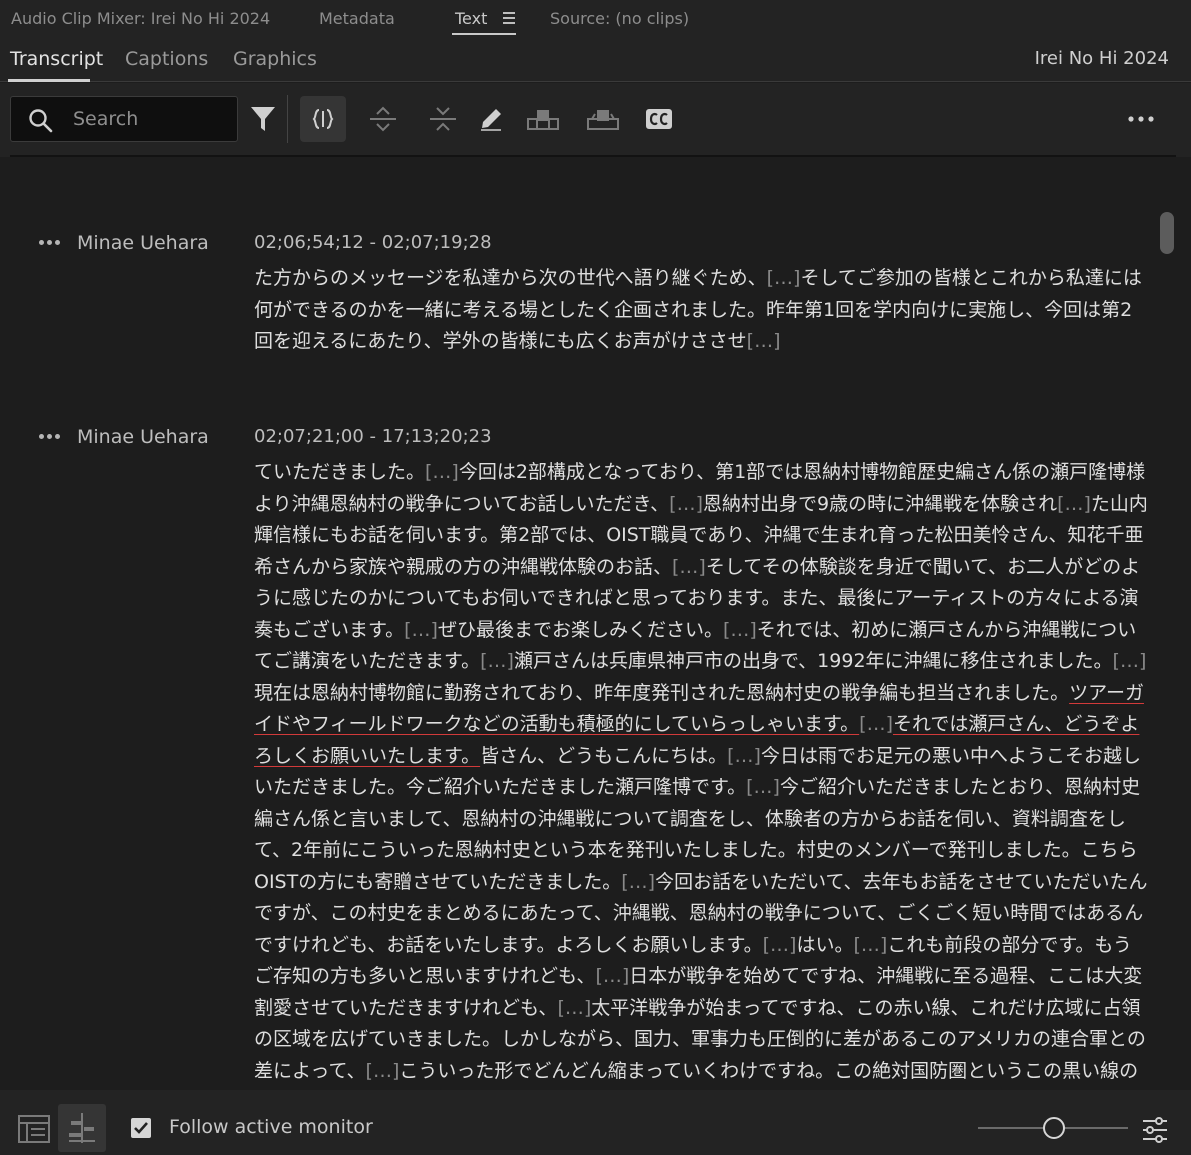 Image resolution: width=1191 pixels, height=1155 pixels. Describe the element at coordinates (509, 18) in the screenshot. I see `panel-menu-icon` at that location.